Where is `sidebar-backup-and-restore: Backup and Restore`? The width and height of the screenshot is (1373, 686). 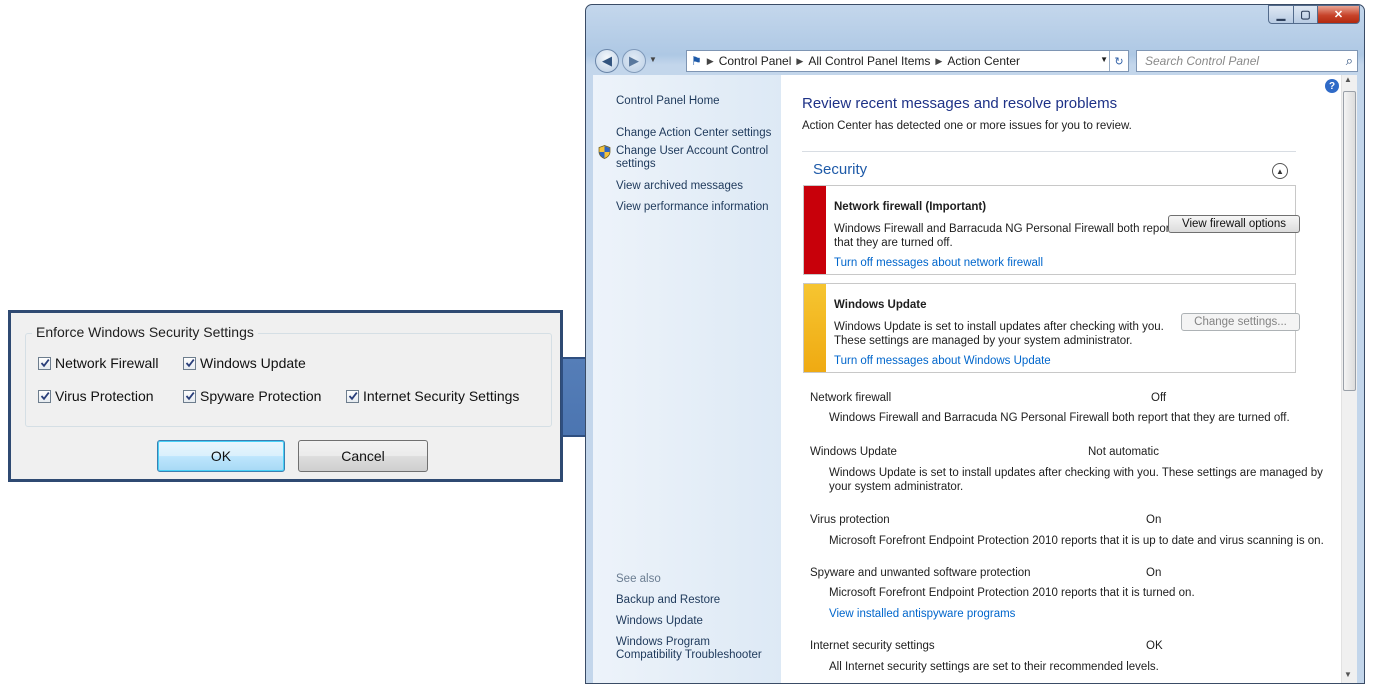
sidebar-backup-and-restore: Backup and Restore is located at coordinates (668, 600).